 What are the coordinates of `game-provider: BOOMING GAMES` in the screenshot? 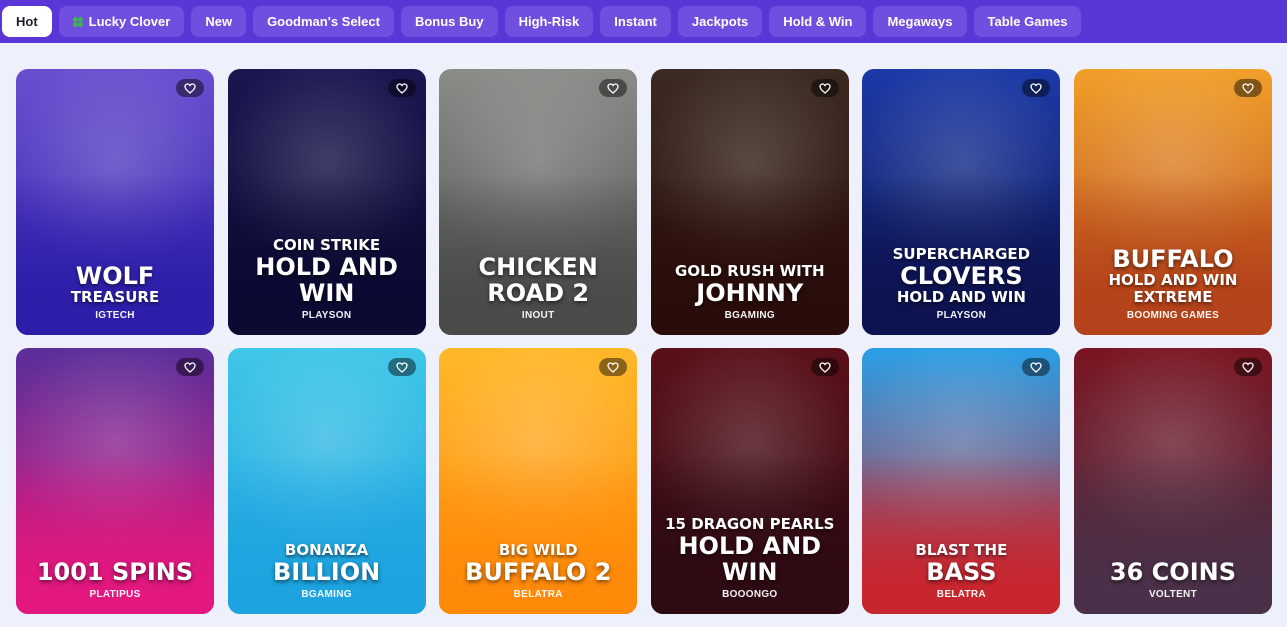 It's located at (1173, 315).